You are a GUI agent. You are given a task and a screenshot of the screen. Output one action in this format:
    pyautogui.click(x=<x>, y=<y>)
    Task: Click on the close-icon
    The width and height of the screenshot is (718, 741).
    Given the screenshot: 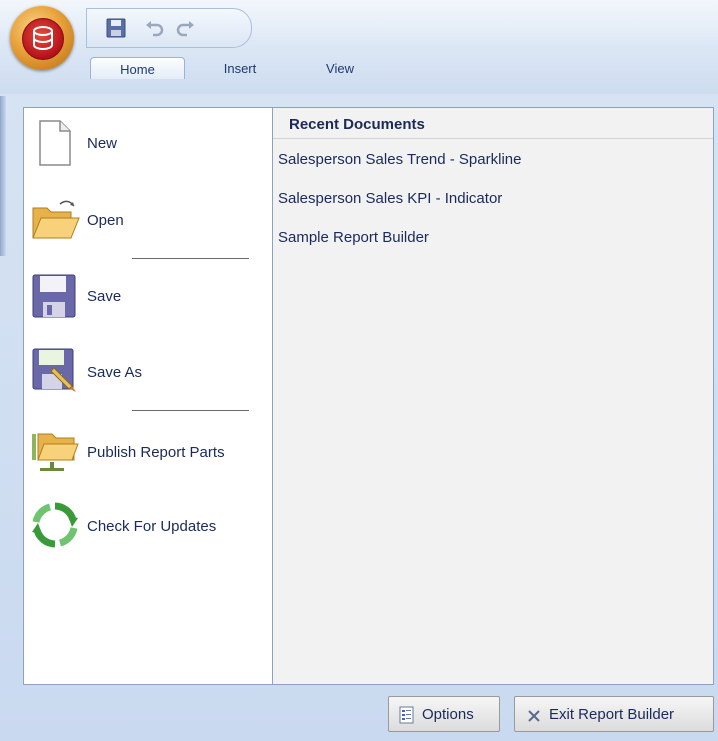 What is the action you would take?
    pyautogui.click(x=534, y=718)
    